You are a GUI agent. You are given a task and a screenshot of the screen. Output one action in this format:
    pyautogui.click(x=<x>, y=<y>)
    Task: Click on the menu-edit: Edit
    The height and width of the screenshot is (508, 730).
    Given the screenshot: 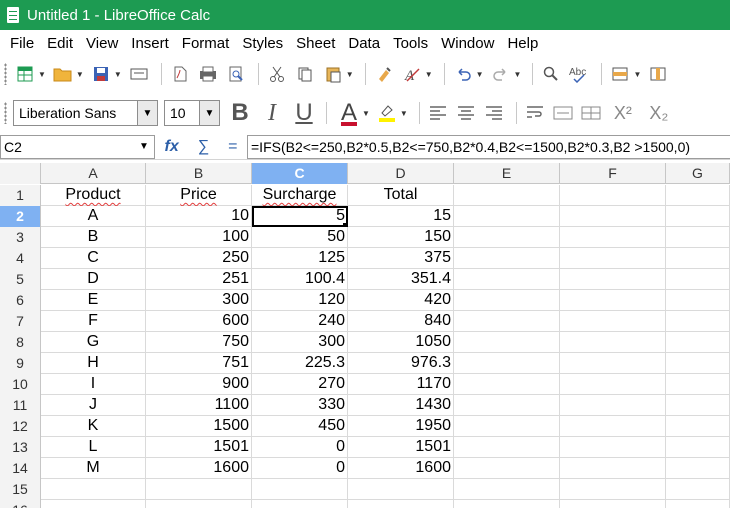 What is the action you would take?
    pyautogui.click(x=60, y=43)
    